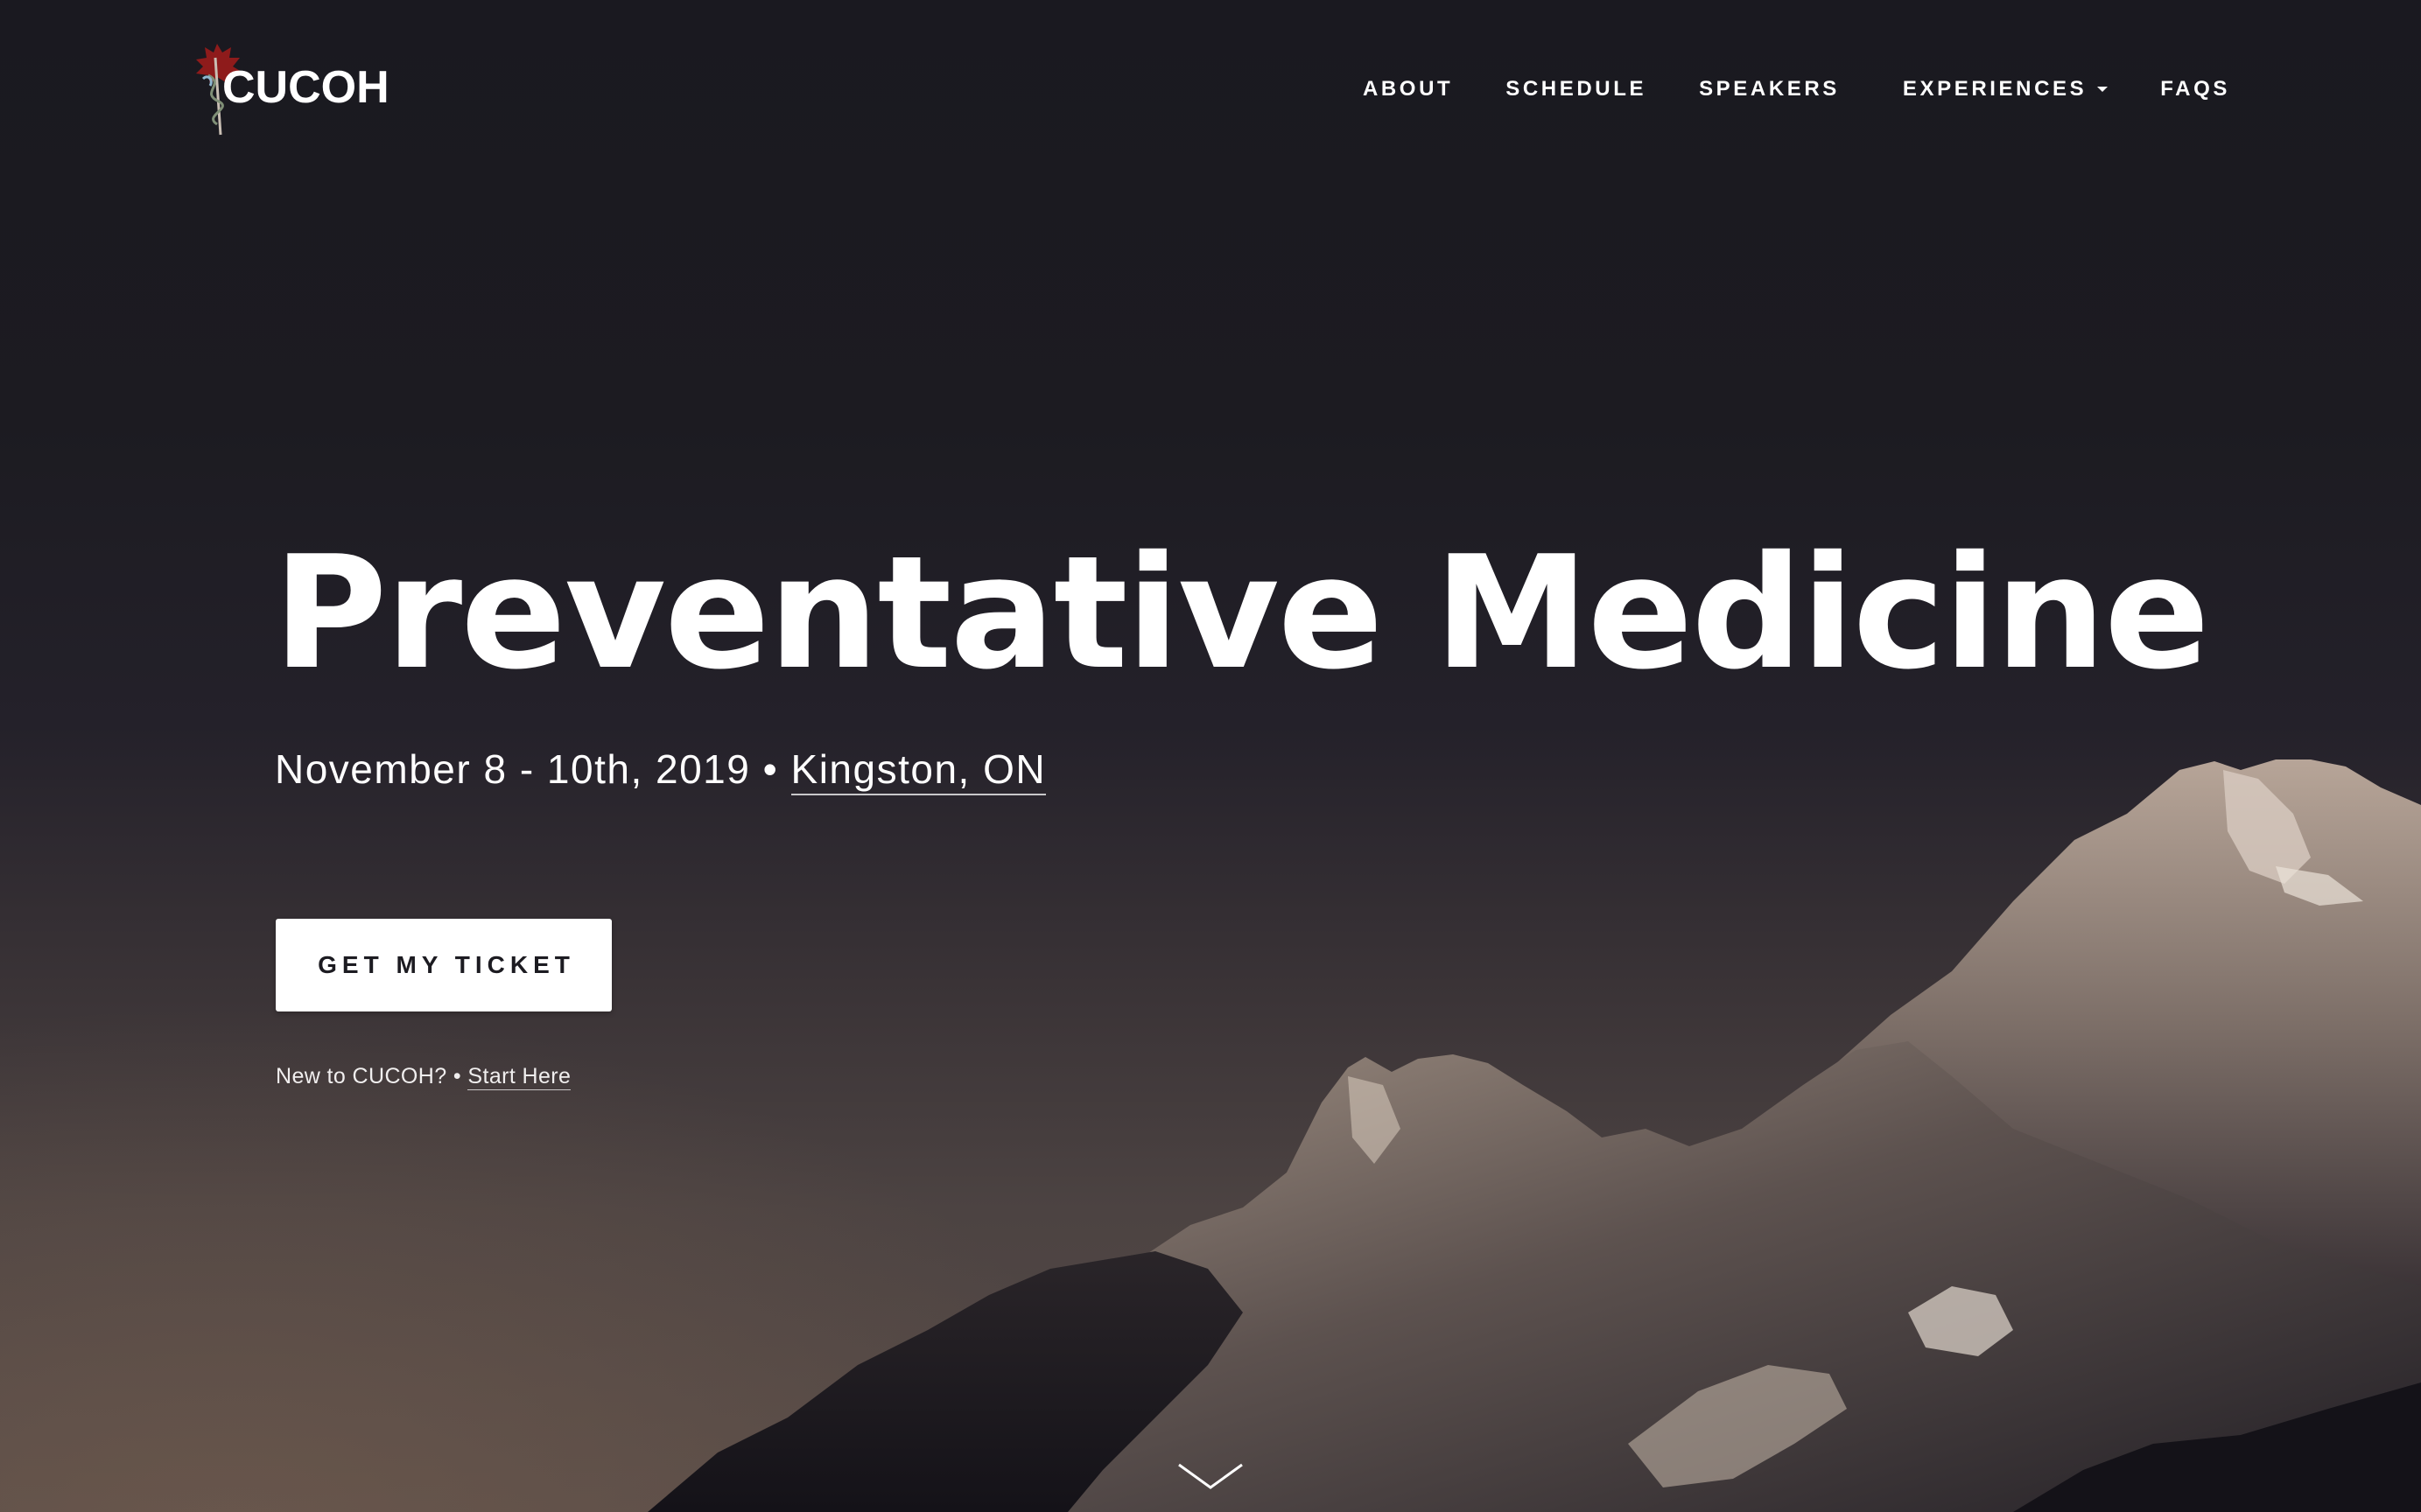 This screenshot has width=2421, height=1512. Describe the element at coordinates (2103, 89) in the screenshot. I see `caret-down-icon` at that location.